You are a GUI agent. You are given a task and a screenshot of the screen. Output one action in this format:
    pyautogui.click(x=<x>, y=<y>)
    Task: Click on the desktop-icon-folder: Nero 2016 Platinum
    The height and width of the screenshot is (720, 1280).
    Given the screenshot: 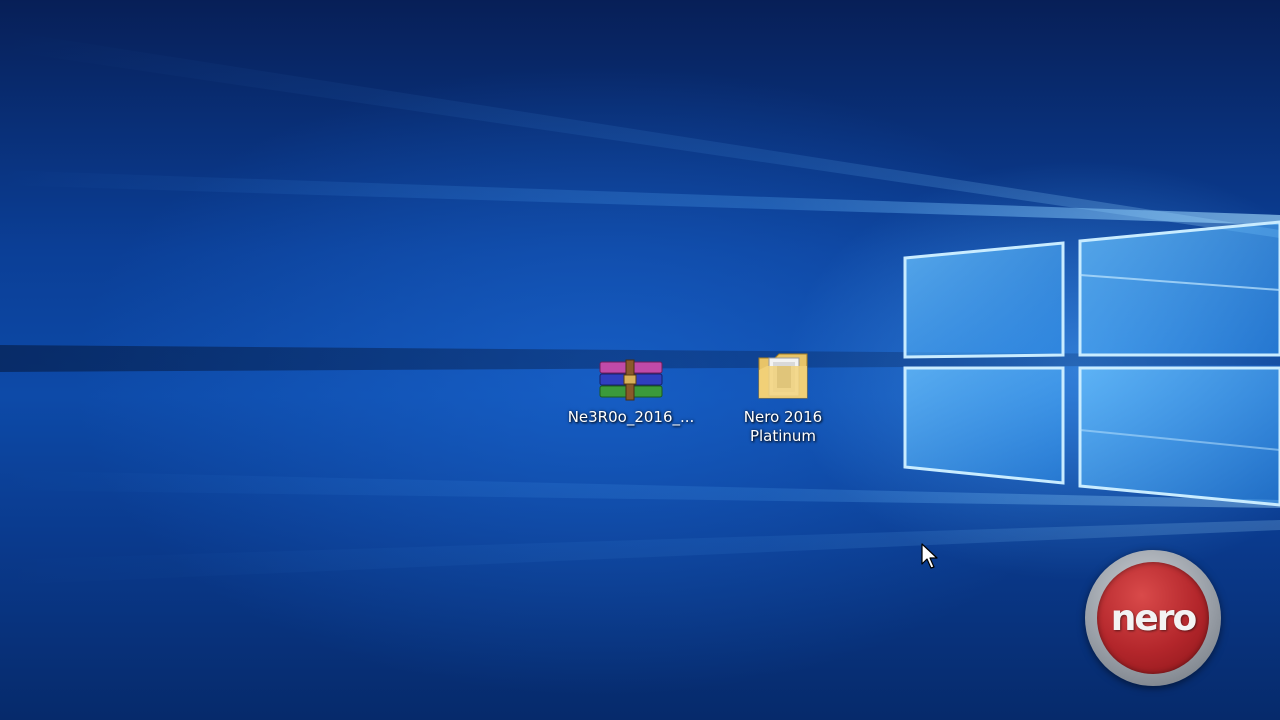 What is the action you would take?
    pyautogui.click(x=783, y=396)
    